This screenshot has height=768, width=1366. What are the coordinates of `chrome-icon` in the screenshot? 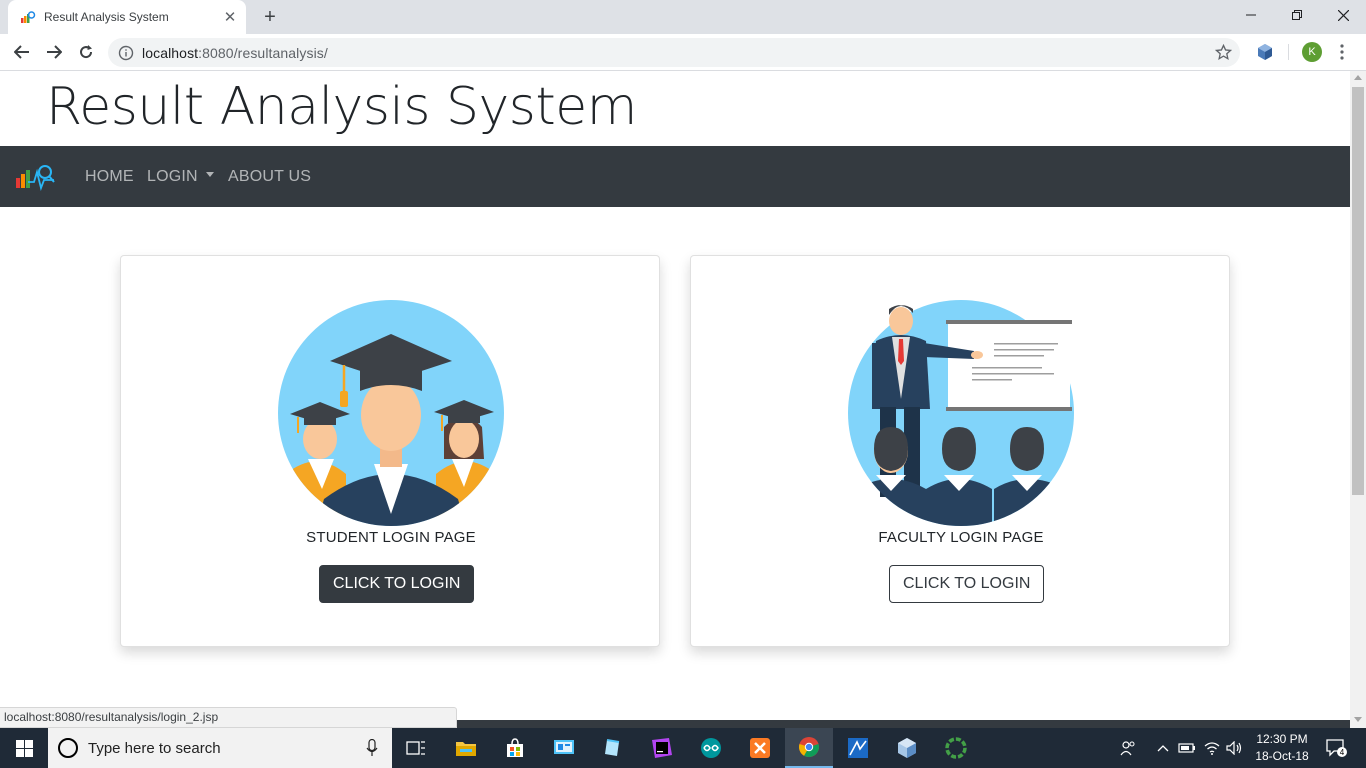 It's located at (809, 748).